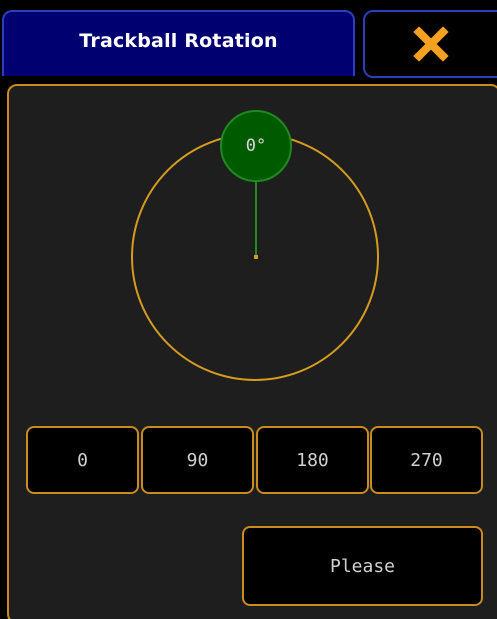 The width and height of the screenshot is (497, 619). I want to click on preset-270-button: 270, so click(426, 460).